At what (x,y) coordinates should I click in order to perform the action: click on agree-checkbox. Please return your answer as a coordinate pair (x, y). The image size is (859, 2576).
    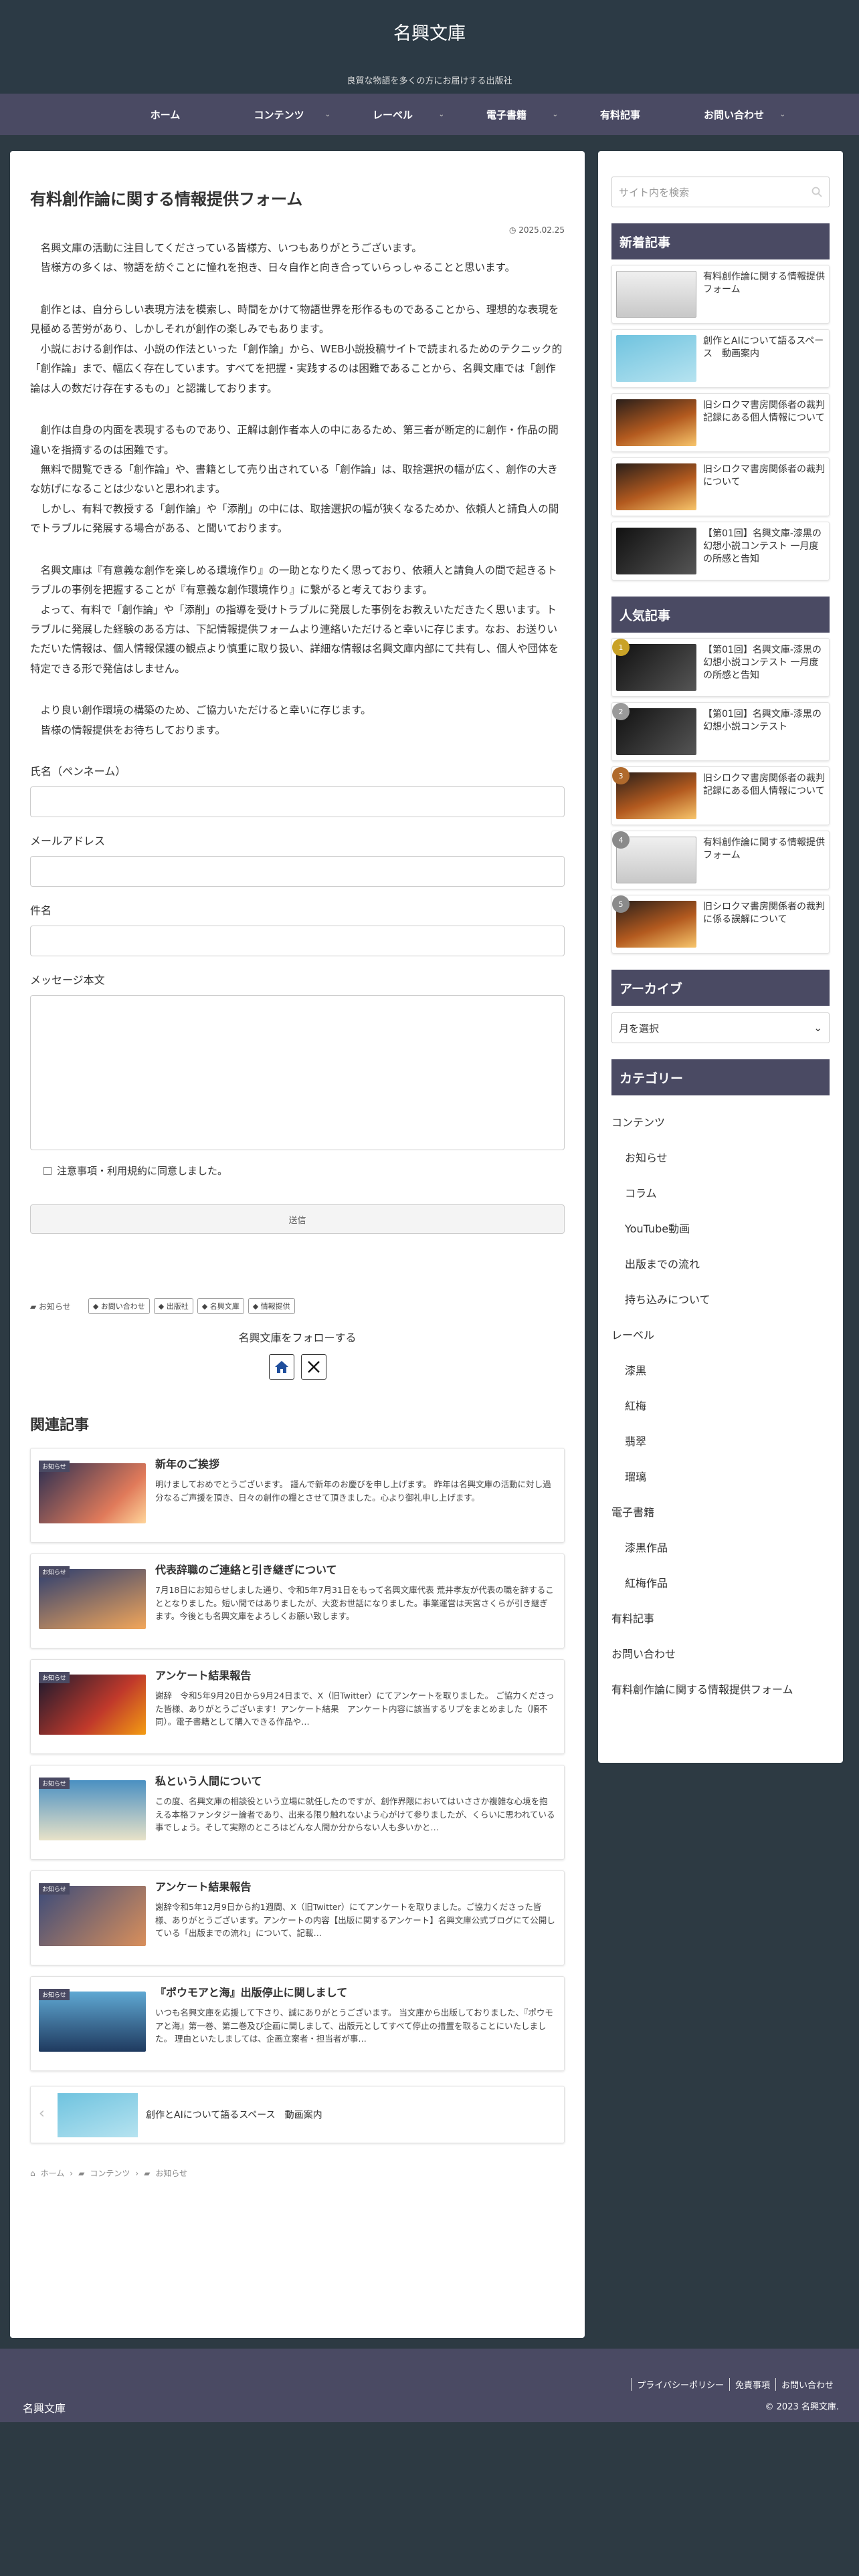
    Looking at the image, I should click on (48, 1171).